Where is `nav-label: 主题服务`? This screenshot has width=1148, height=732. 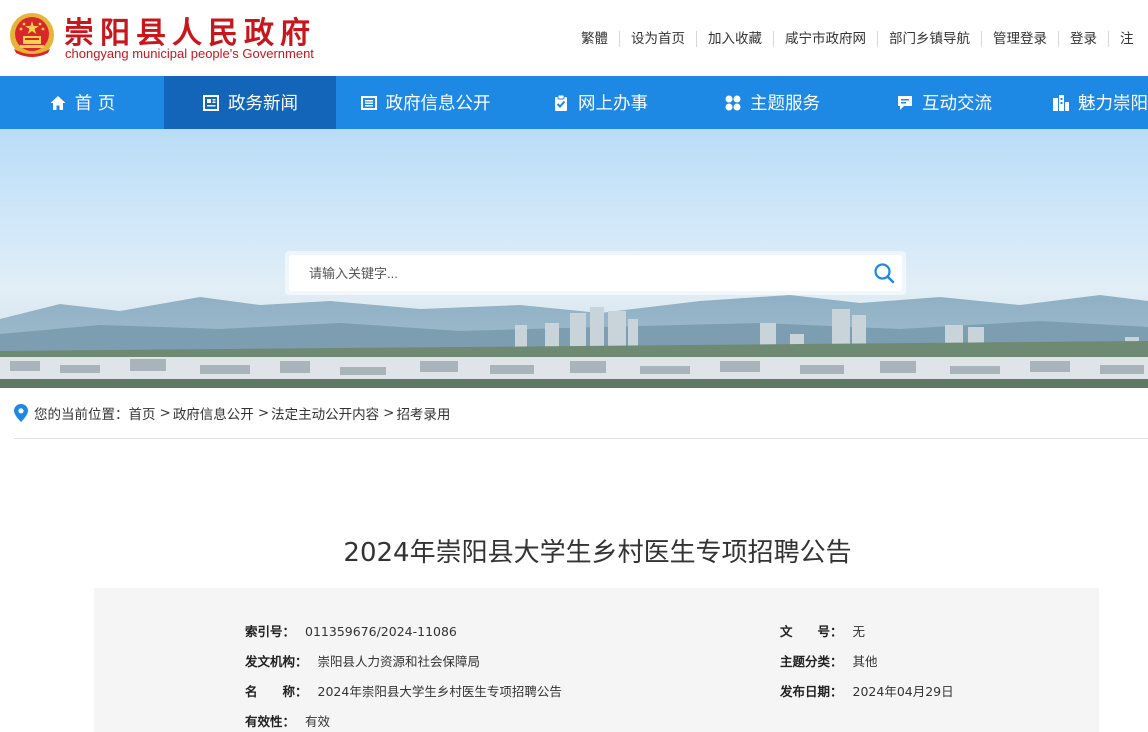 nav-label: 主题服务 is located at coordinates (785, 104).